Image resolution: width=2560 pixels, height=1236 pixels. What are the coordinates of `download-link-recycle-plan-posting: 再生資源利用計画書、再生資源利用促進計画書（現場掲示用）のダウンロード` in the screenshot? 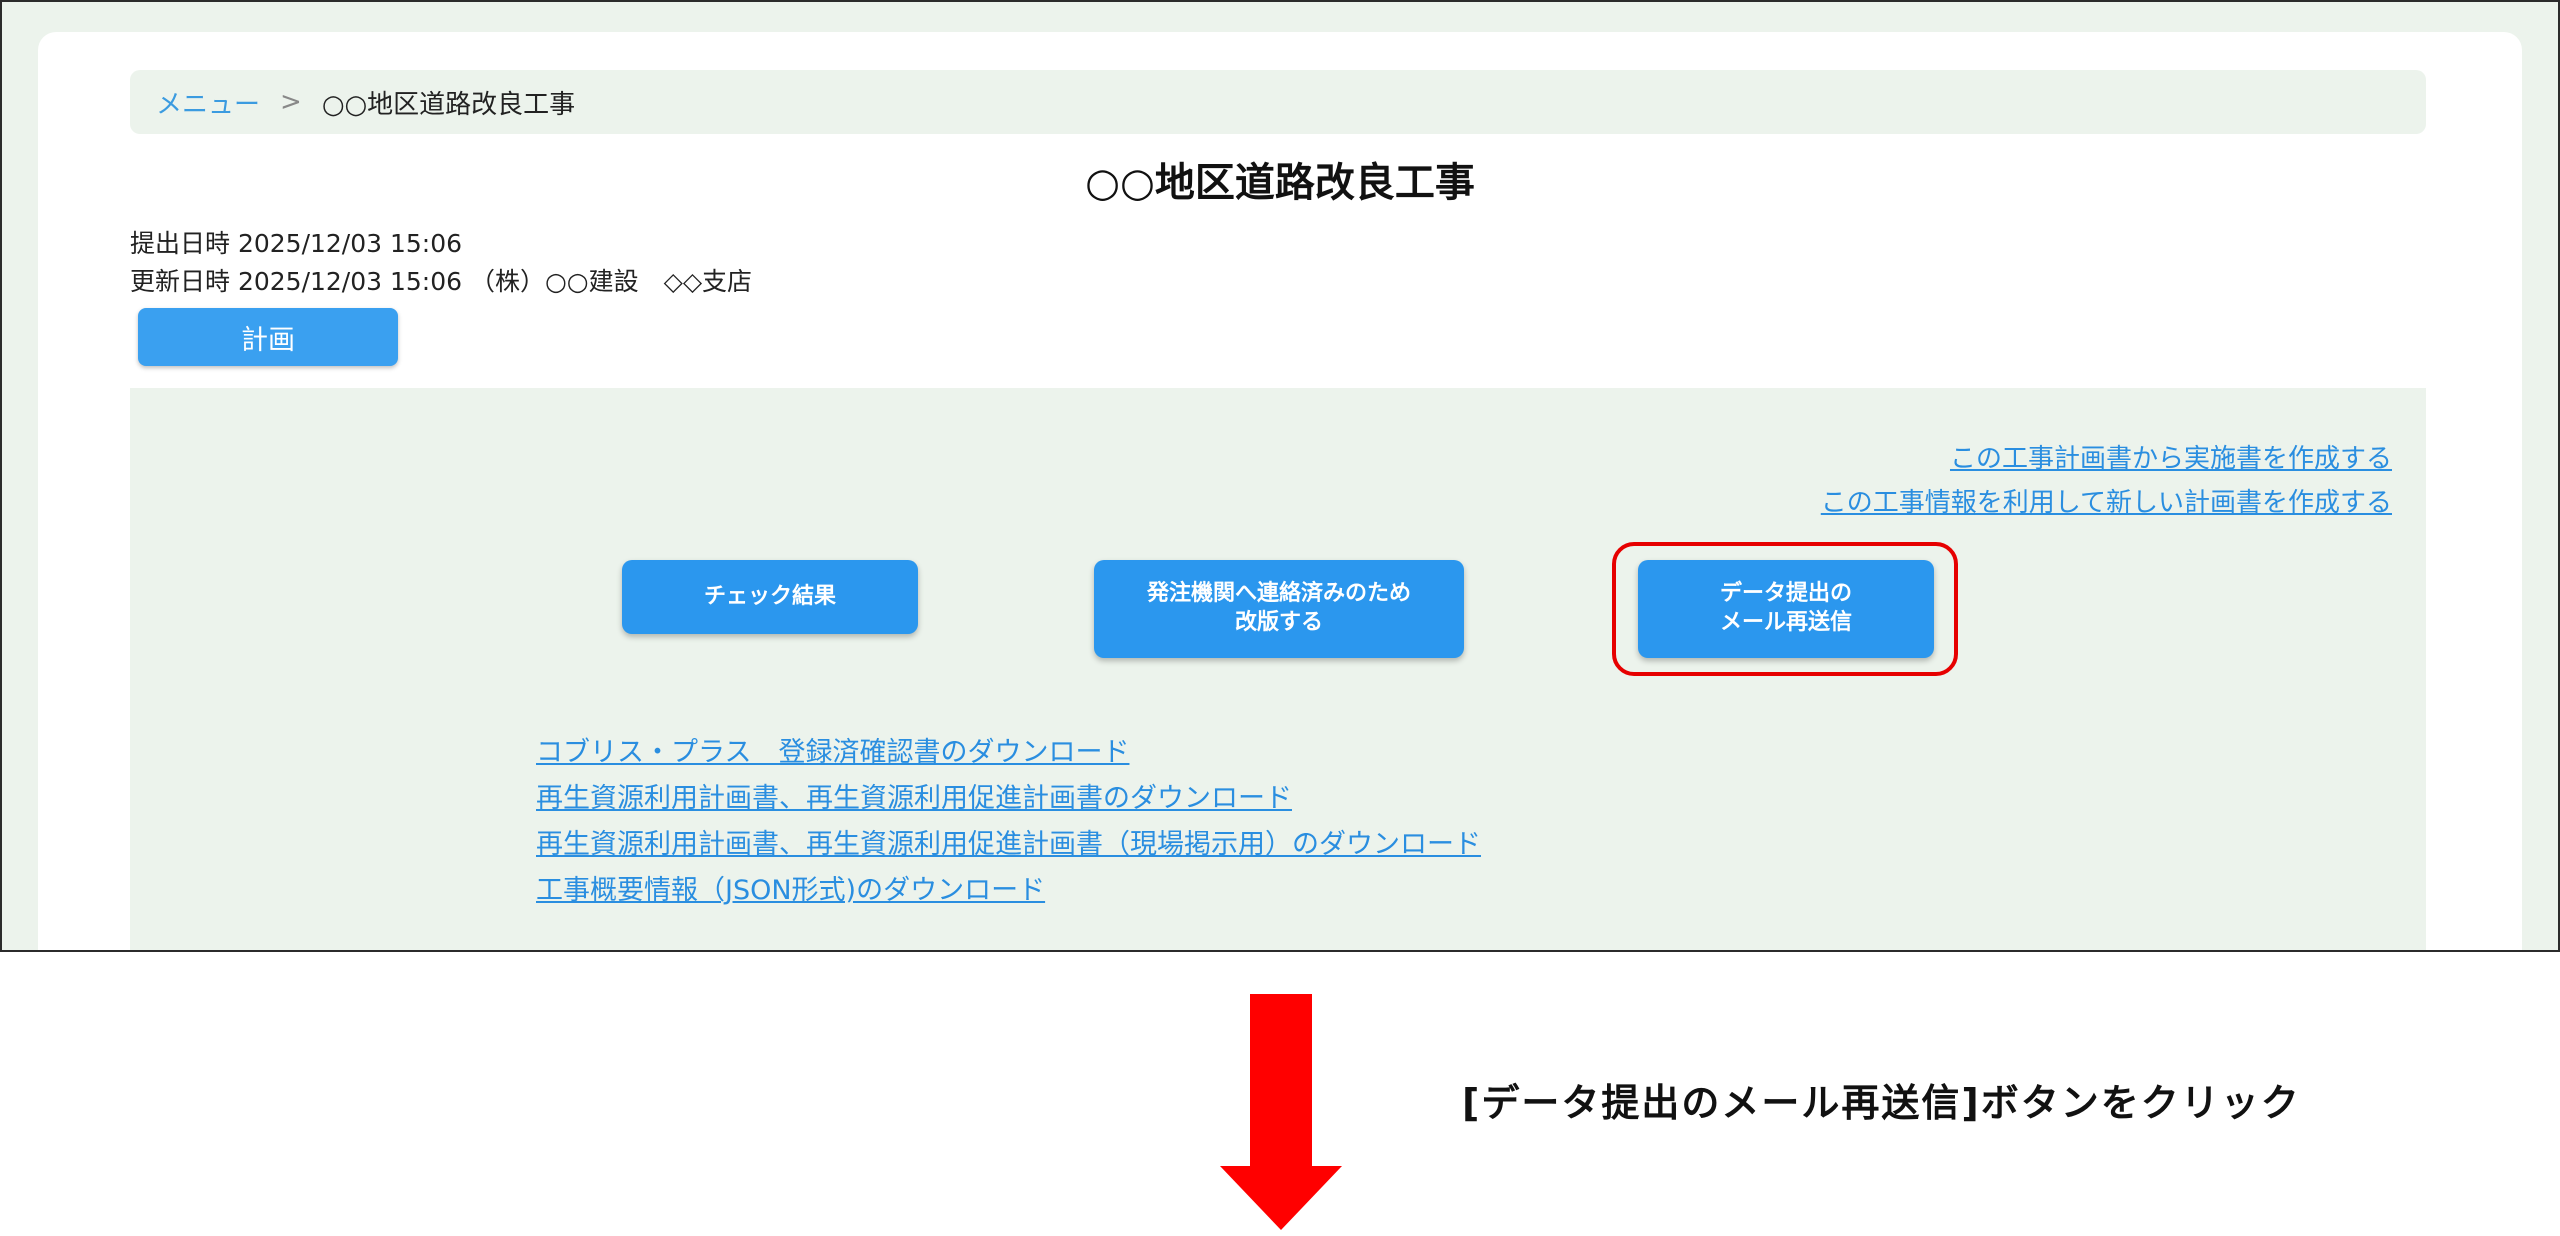 It's located at (1008, 841).